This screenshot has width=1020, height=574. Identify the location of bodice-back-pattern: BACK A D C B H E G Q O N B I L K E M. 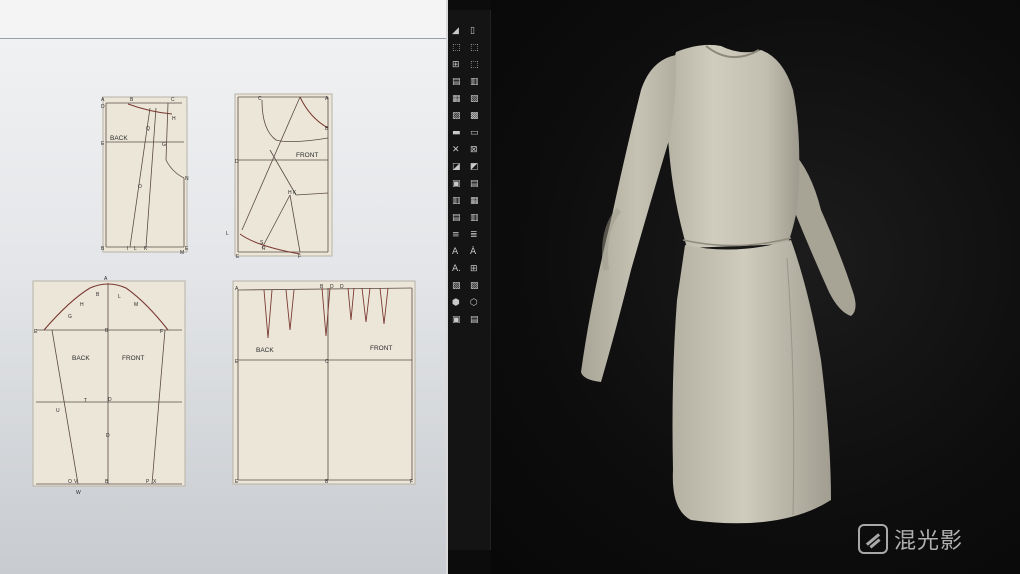
(145, 176).